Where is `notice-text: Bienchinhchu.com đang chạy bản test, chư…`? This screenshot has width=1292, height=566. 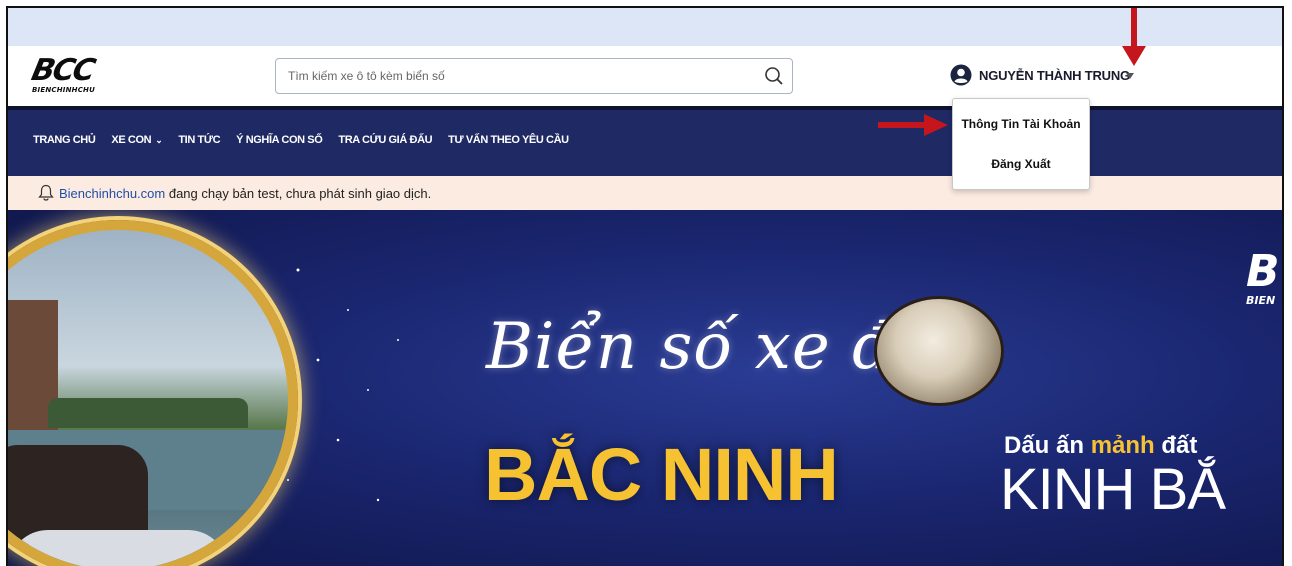 notice-text: Bienchinhchu.com đang chạy bản test, chư… is located at coordinates (245, 193).